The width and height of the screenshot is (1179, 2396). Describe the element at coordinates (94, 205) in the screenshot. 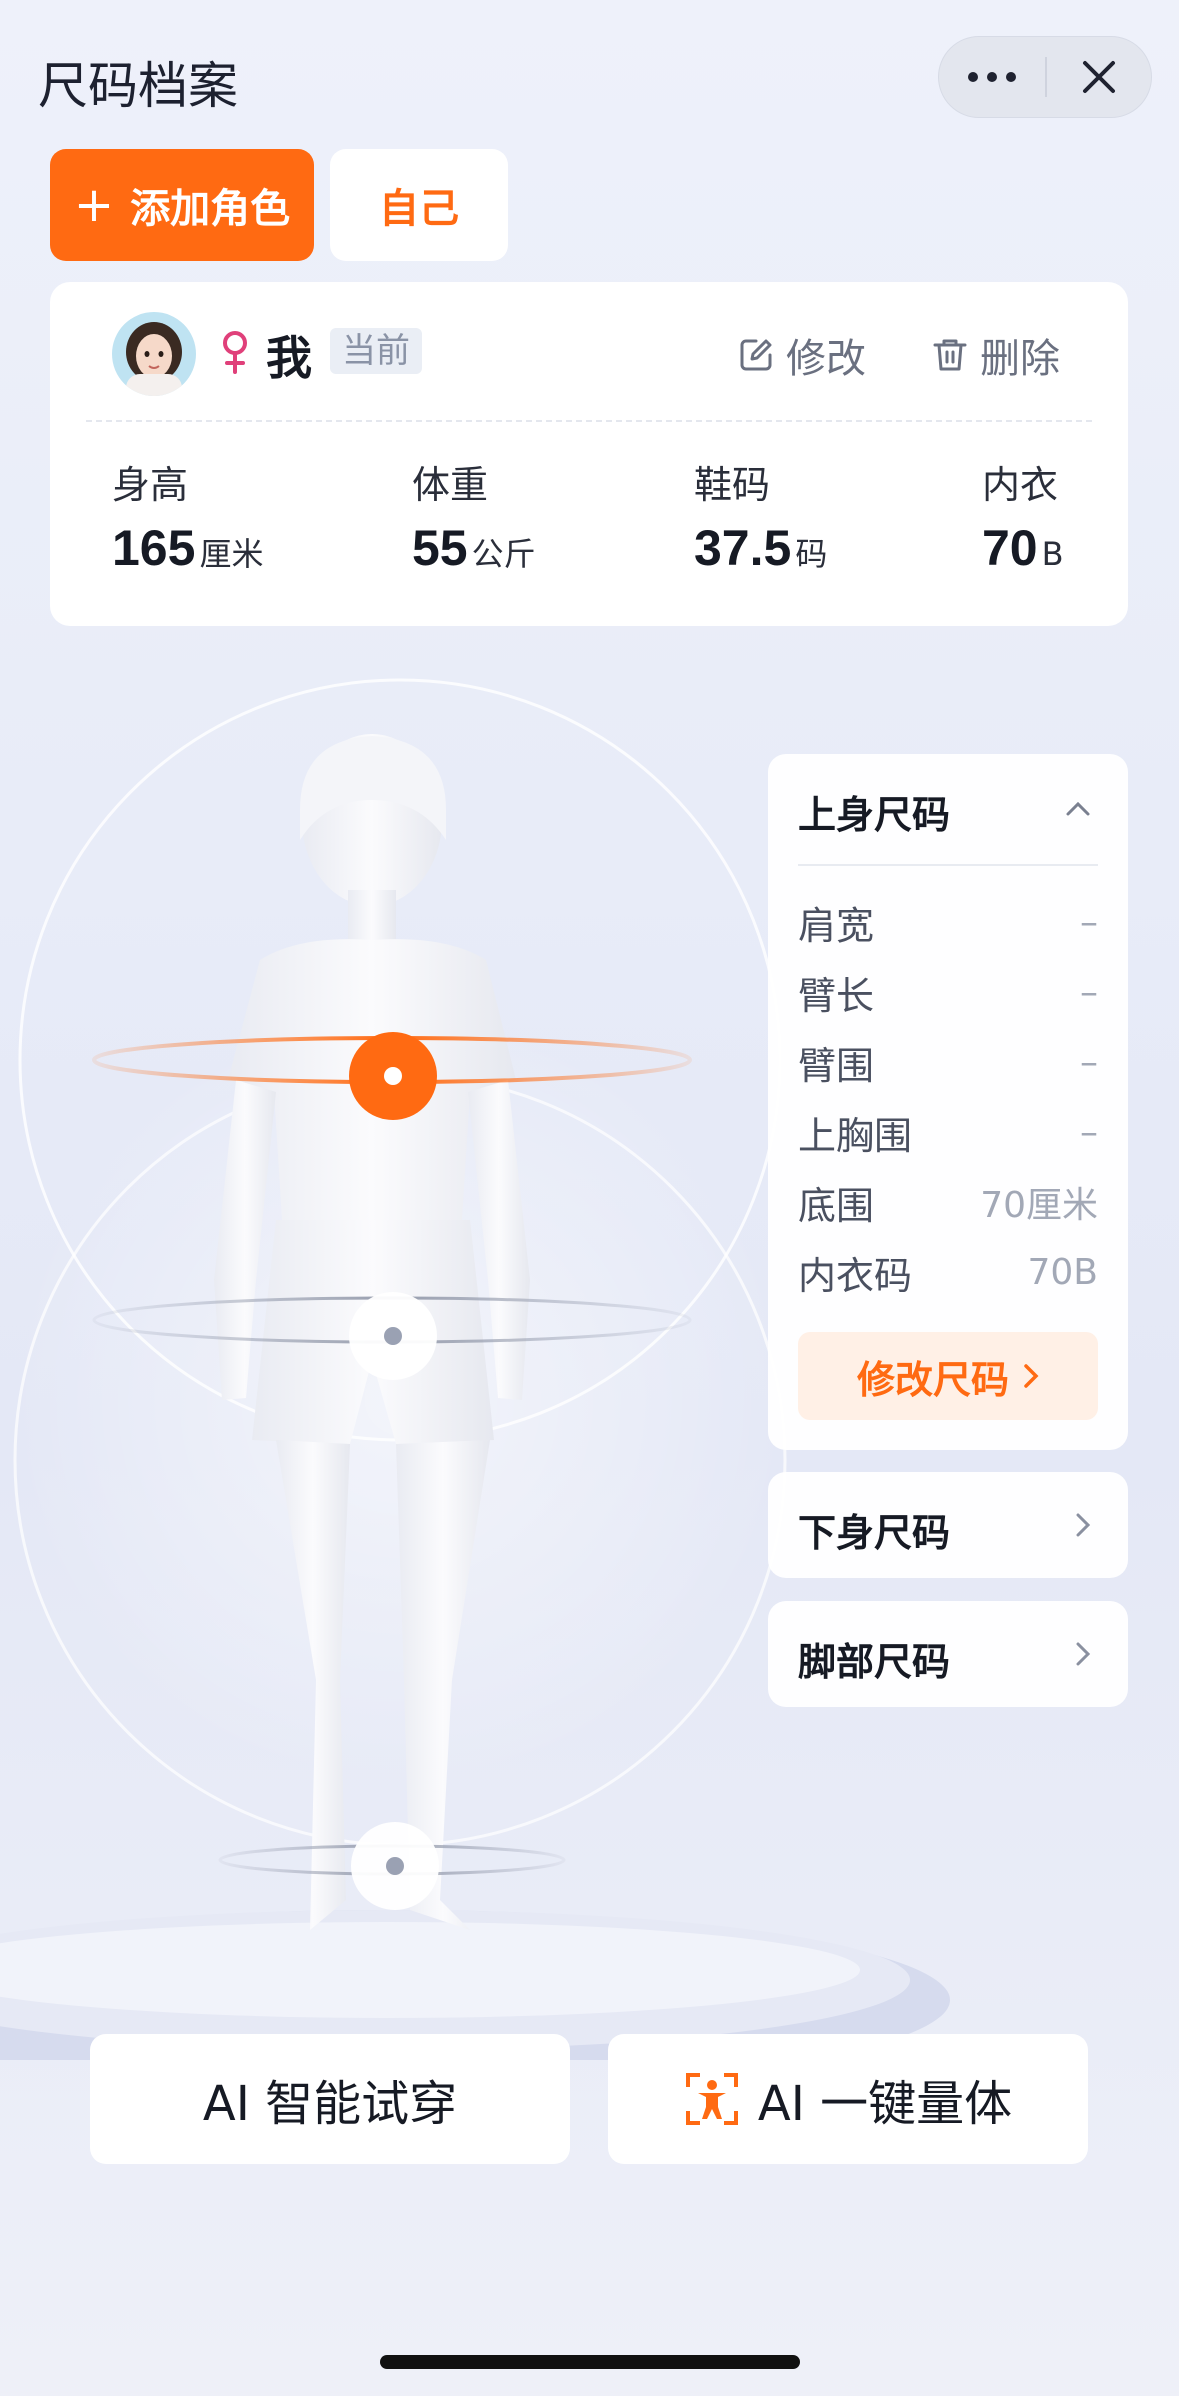

I see `plus-icon: +` at that location.